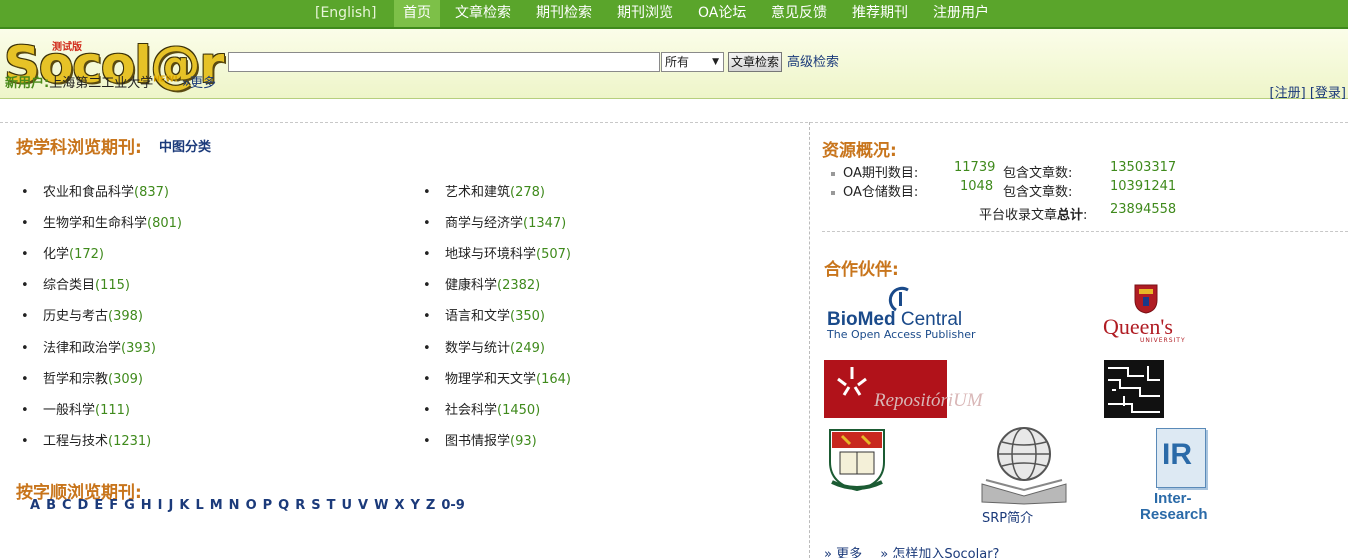 The height and width of the screenshot is (558, 1348). What do you see at coordinates (483, 13) in the screenshot?
I see `nav-article-search-tab: 文章检索` at bounding box center [483, 13].